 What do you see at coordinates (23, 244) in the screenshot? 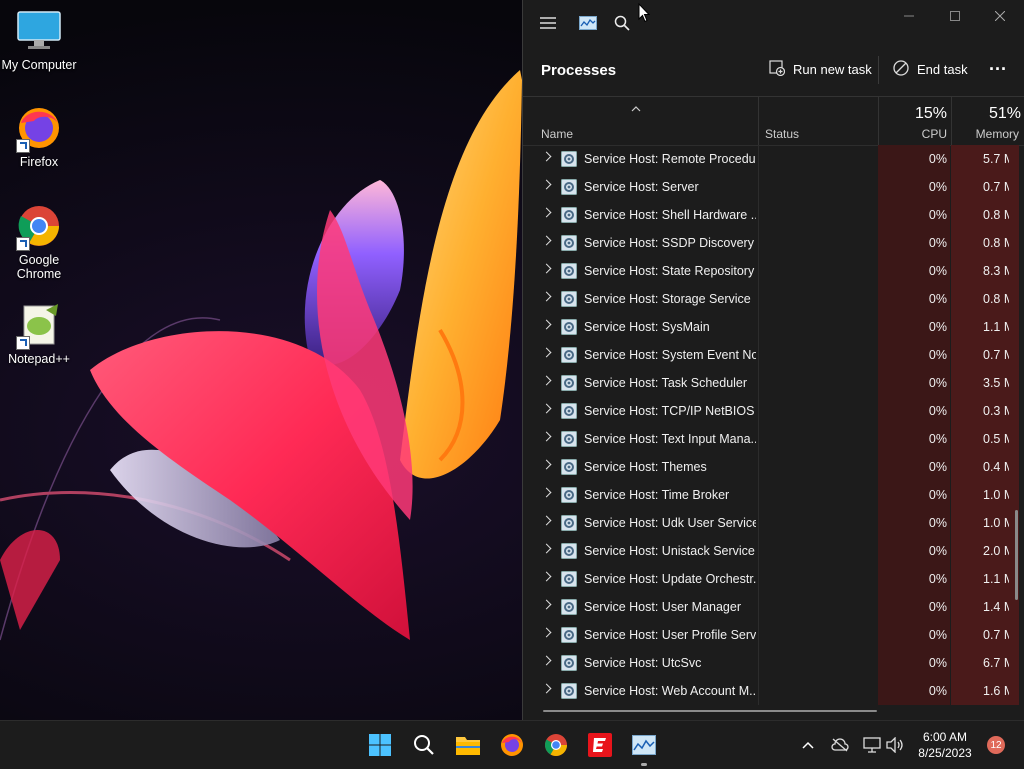
I see `shortcut-arrow-icon` at bounding box center [23, 244].